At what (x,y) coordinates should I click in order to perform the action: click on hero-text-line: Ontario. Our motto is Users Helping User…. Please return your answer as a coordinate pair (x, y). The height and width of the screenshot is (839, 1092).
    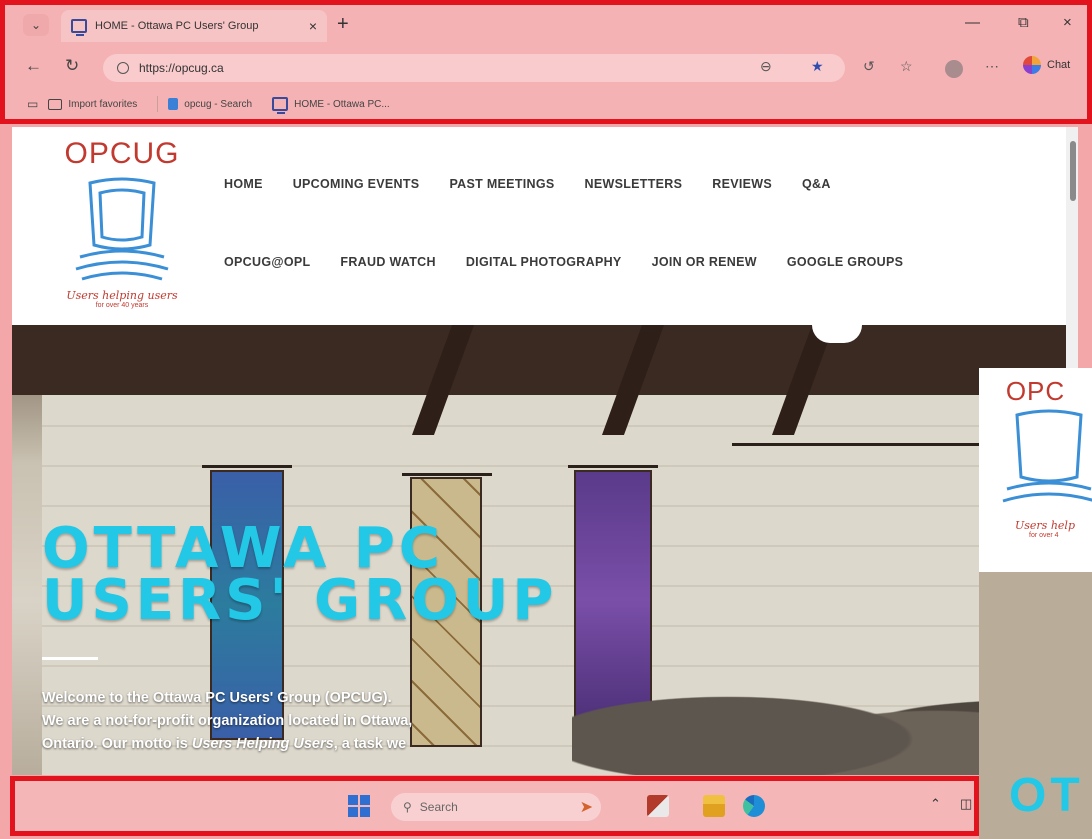
    Looking at the image, I should click on (224, 744).